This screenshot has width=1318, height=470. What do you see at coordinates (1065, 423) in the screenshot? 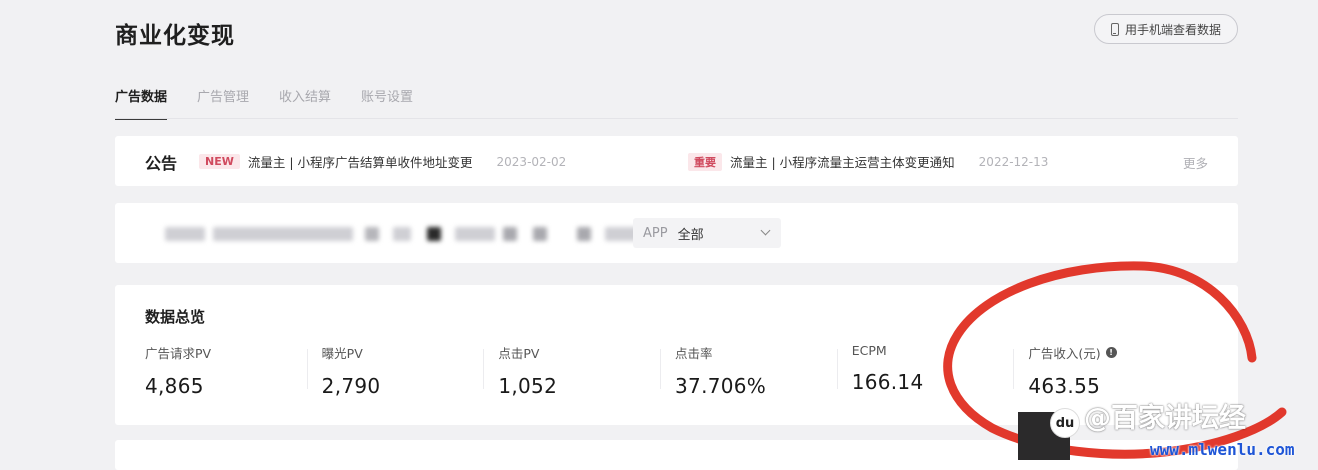
I see `baidu-logo-icon: du` at bounding box center [1065, 423].